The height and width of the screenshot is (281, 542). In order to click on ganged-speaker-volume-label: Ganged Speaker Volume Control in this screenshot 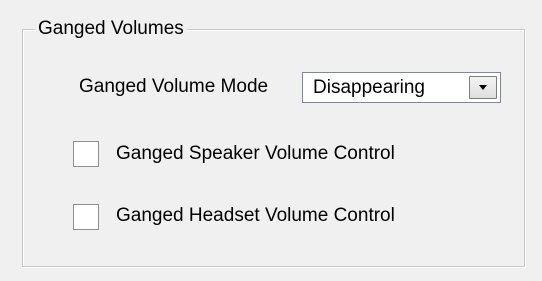, I will do `click(255, 154)`.